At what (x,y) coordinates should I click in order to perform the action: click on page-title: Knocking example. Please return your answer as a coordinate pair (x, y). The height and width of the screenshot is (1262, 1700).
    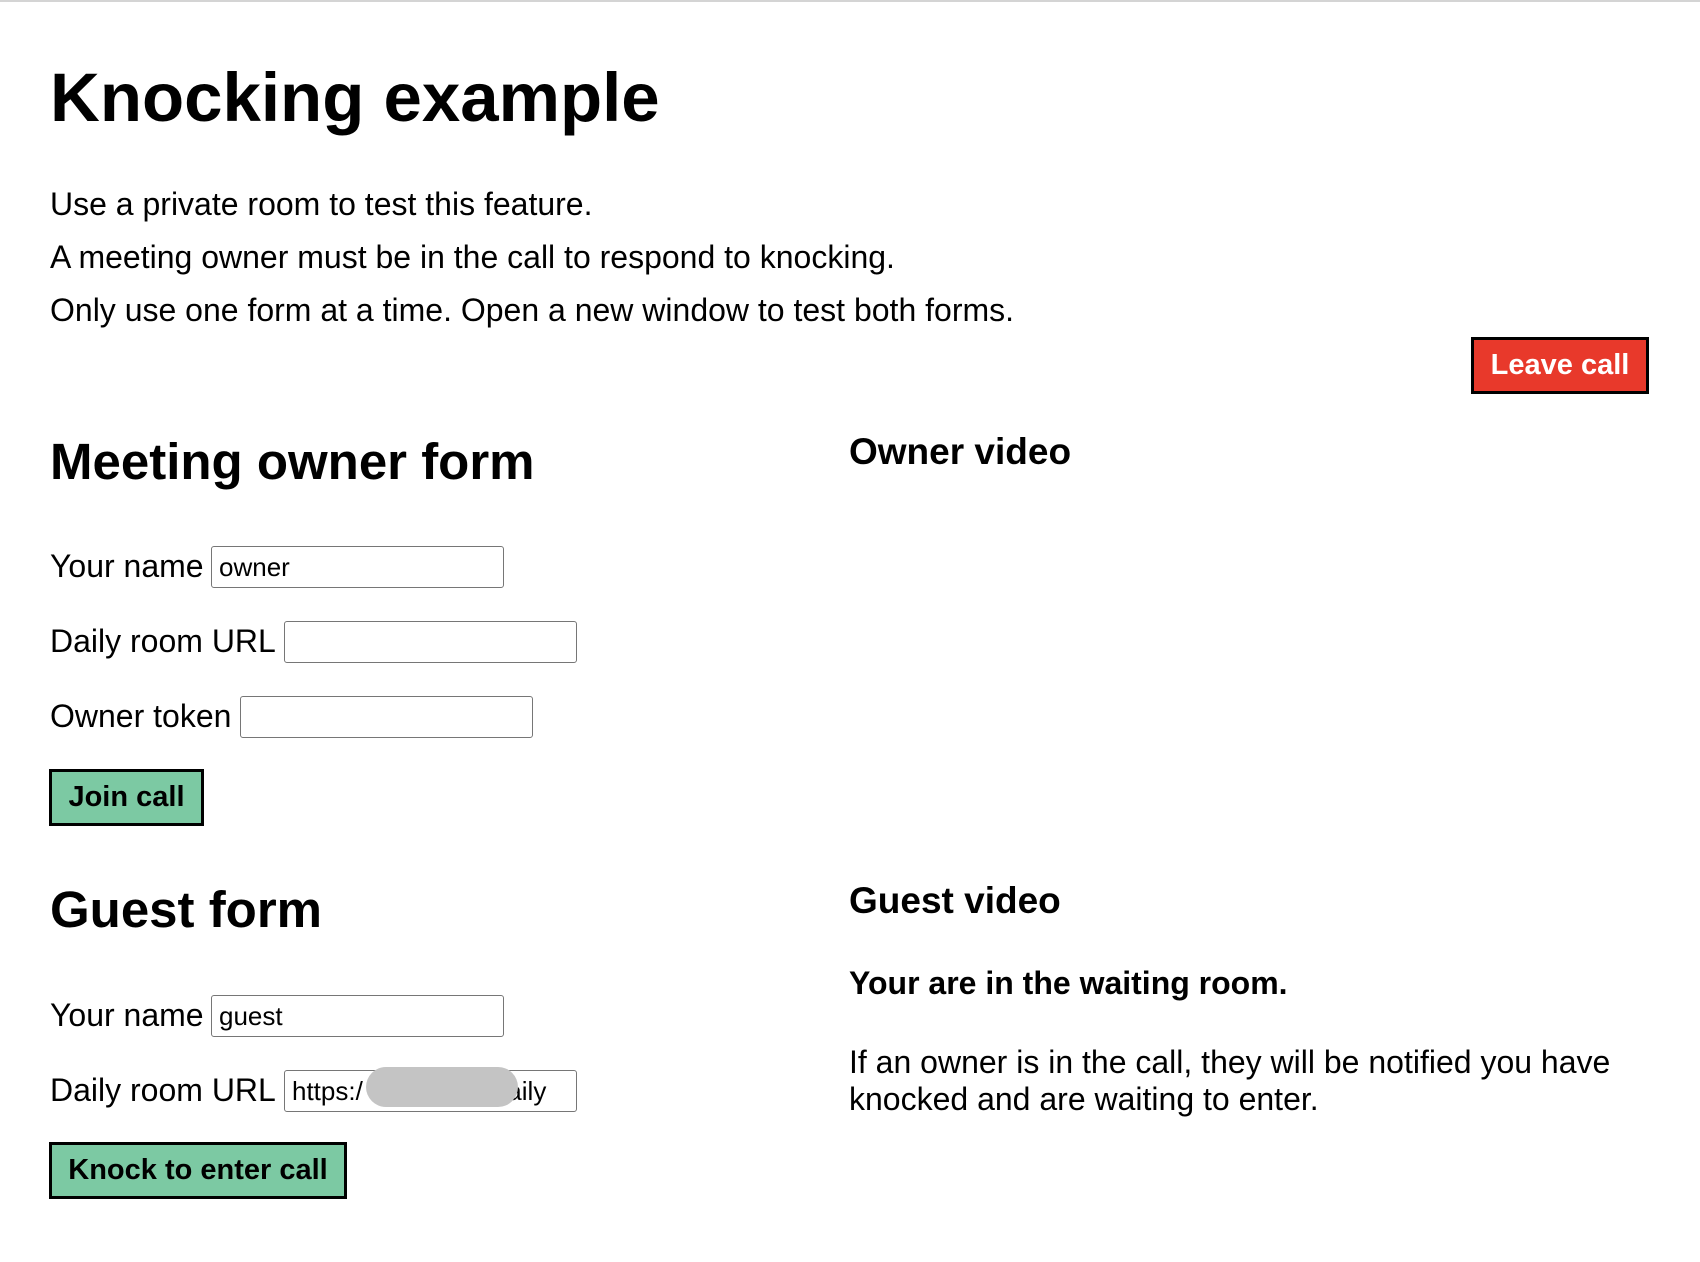
    Looking at the image, I should click on (355, 97).